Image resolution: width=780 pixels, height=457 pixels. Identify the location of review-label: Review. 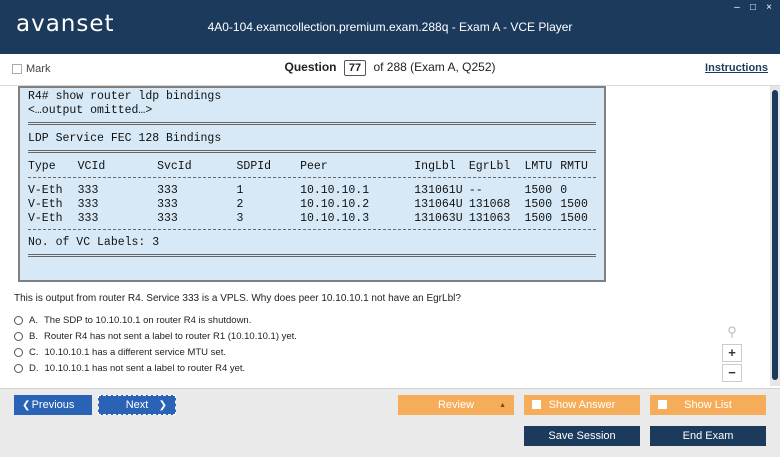
(456, 405).